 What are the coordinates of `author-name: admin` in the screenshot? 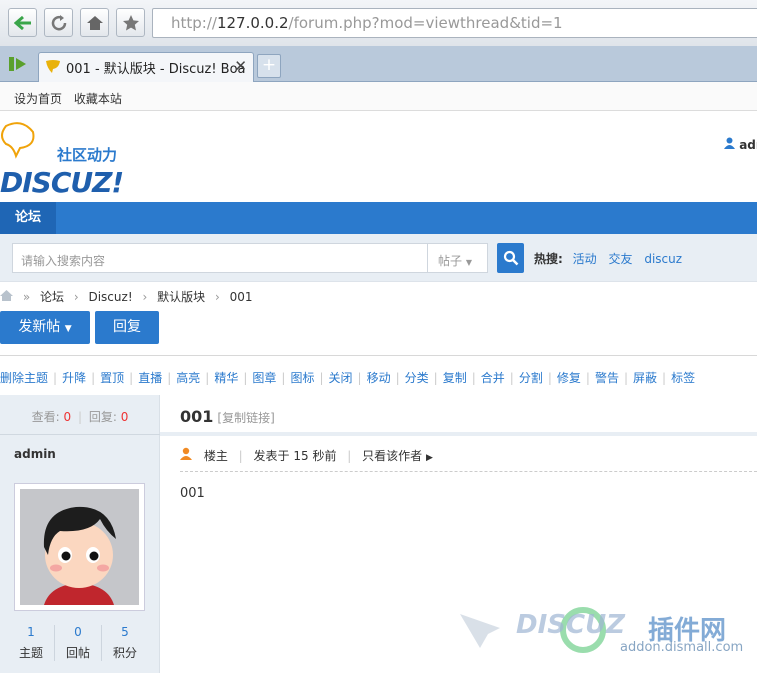 It's located at (35, 454).